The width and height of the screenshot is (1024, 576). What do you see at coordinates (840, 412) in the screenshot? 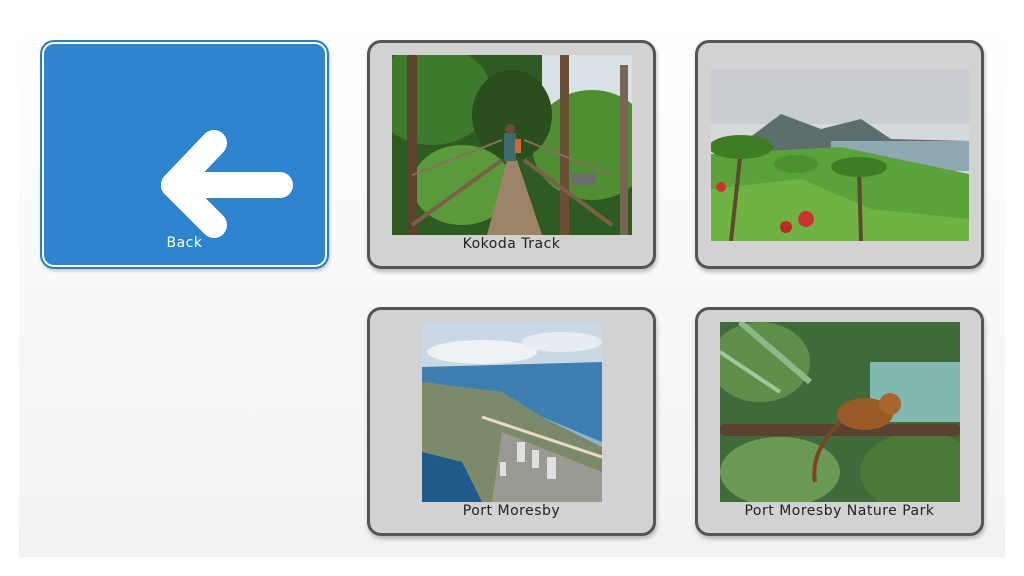
I see `tree-kangaroo-photo` at bounding box center [840, 412].